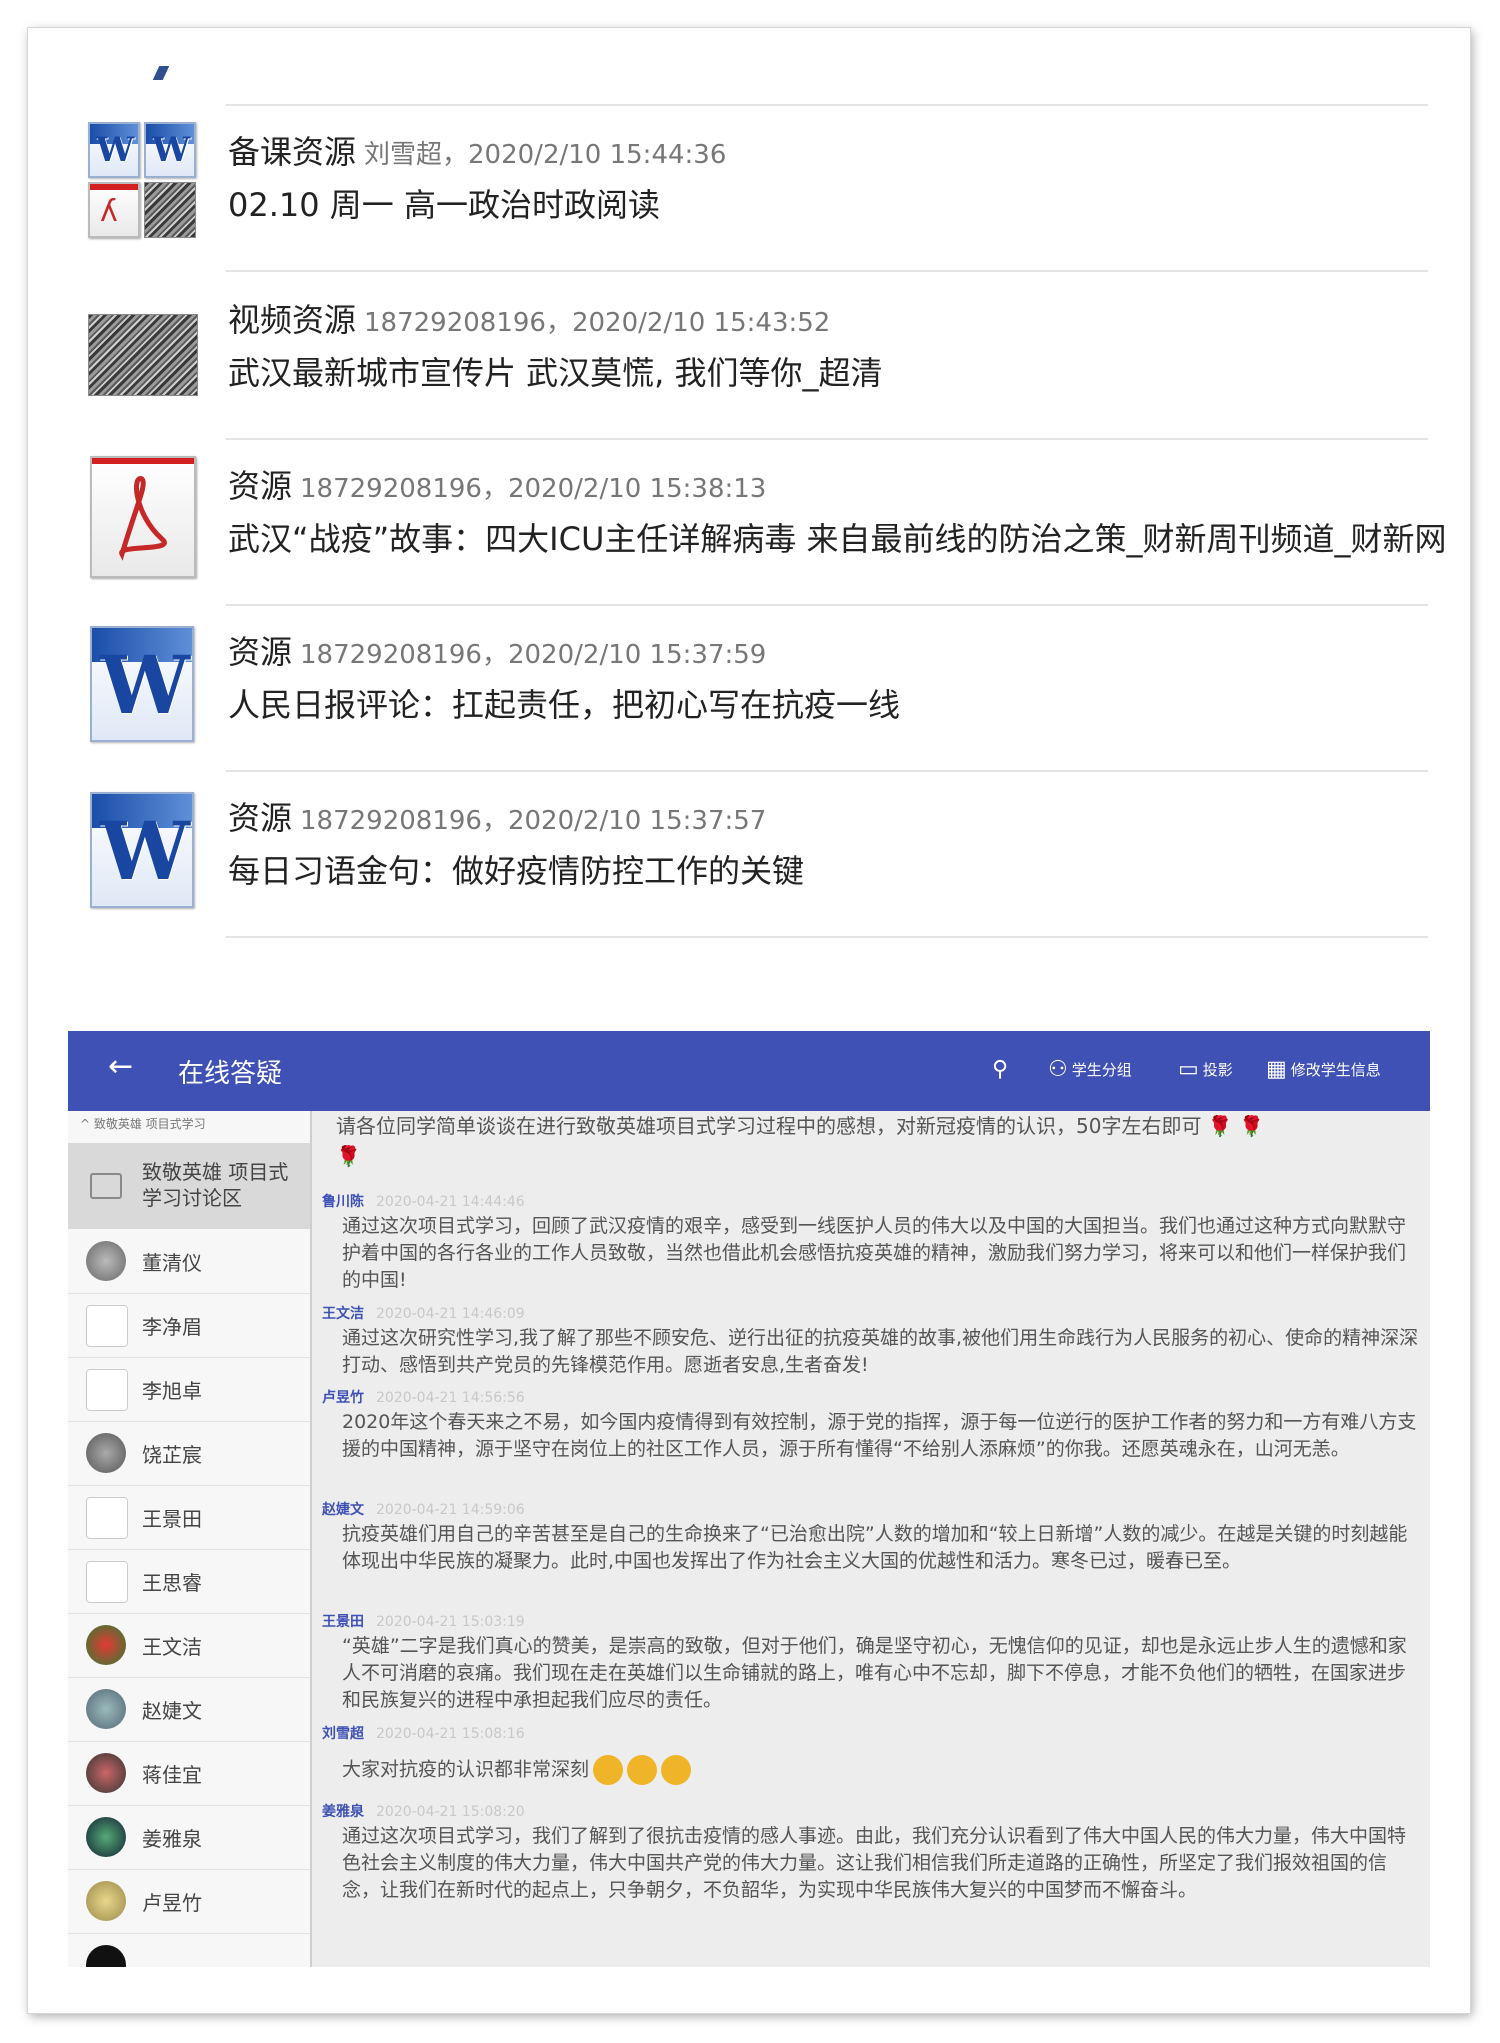 The width and height of the screenshot is (1500, 2043). Describe the element at coordinates (230, 1074) in the screenshot. I see `app-title: 在线答疑` at that location.